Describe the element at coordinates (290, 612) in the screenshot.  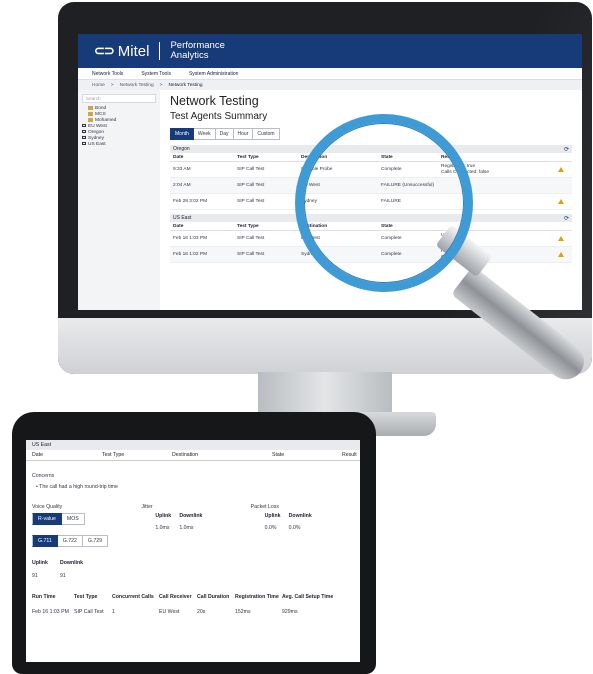
I see `avg-call-setup-time-value: 929ms` at that location.